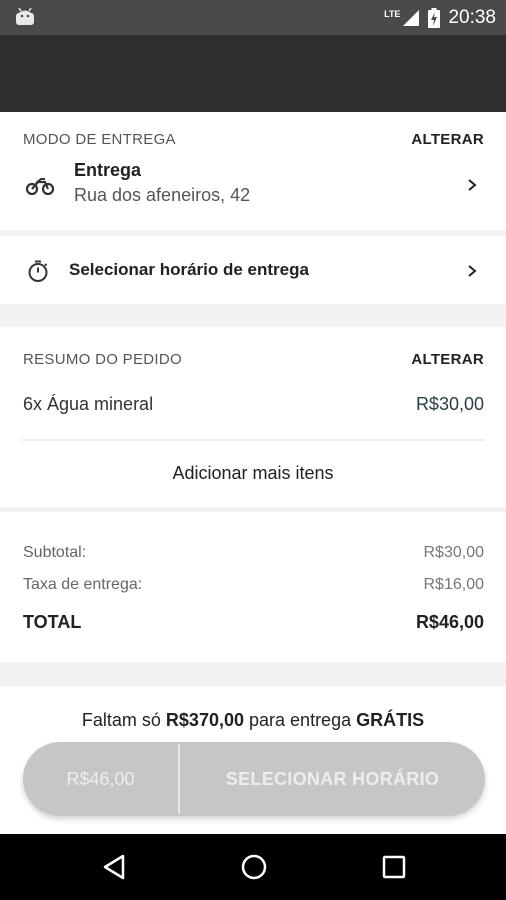 This screenshot has height=900, width=506. Describe the element at coordinates (300, 720) in the screenshot. I see `free-middle: para entrega` at that location.